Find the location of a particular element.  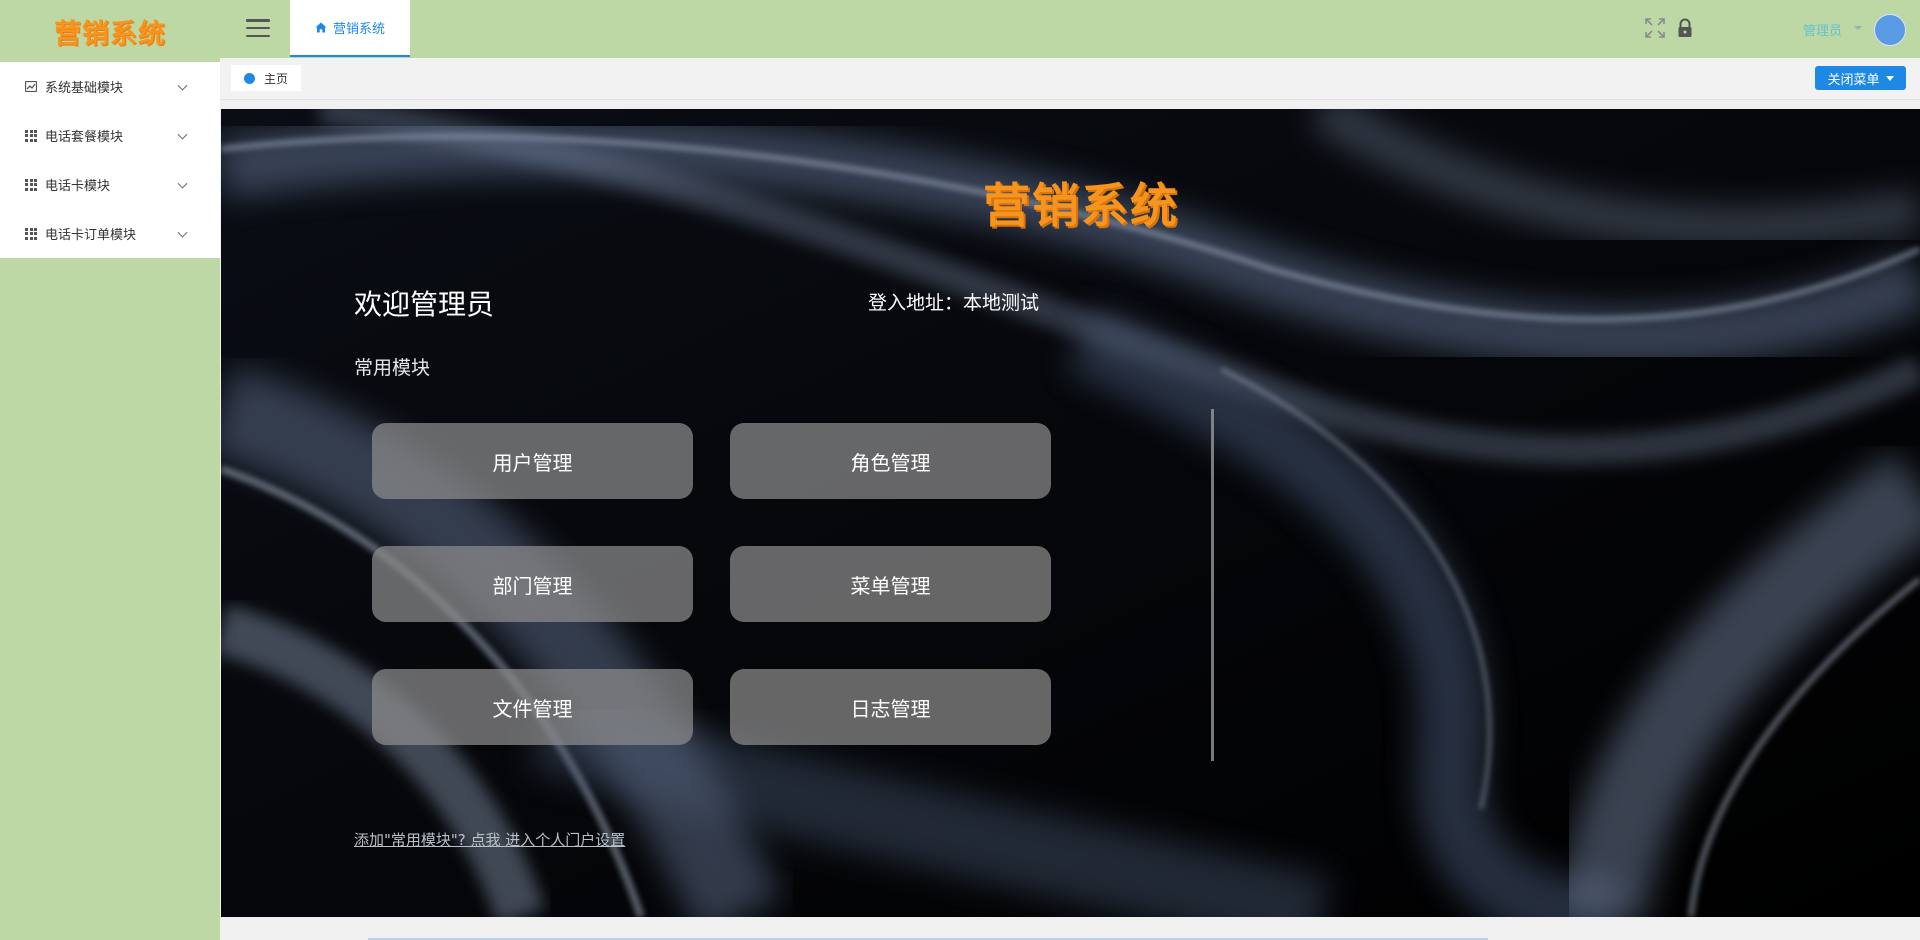

page-tab-strip: 主页 关闭菜单 is located at coordinates (1070, 79).